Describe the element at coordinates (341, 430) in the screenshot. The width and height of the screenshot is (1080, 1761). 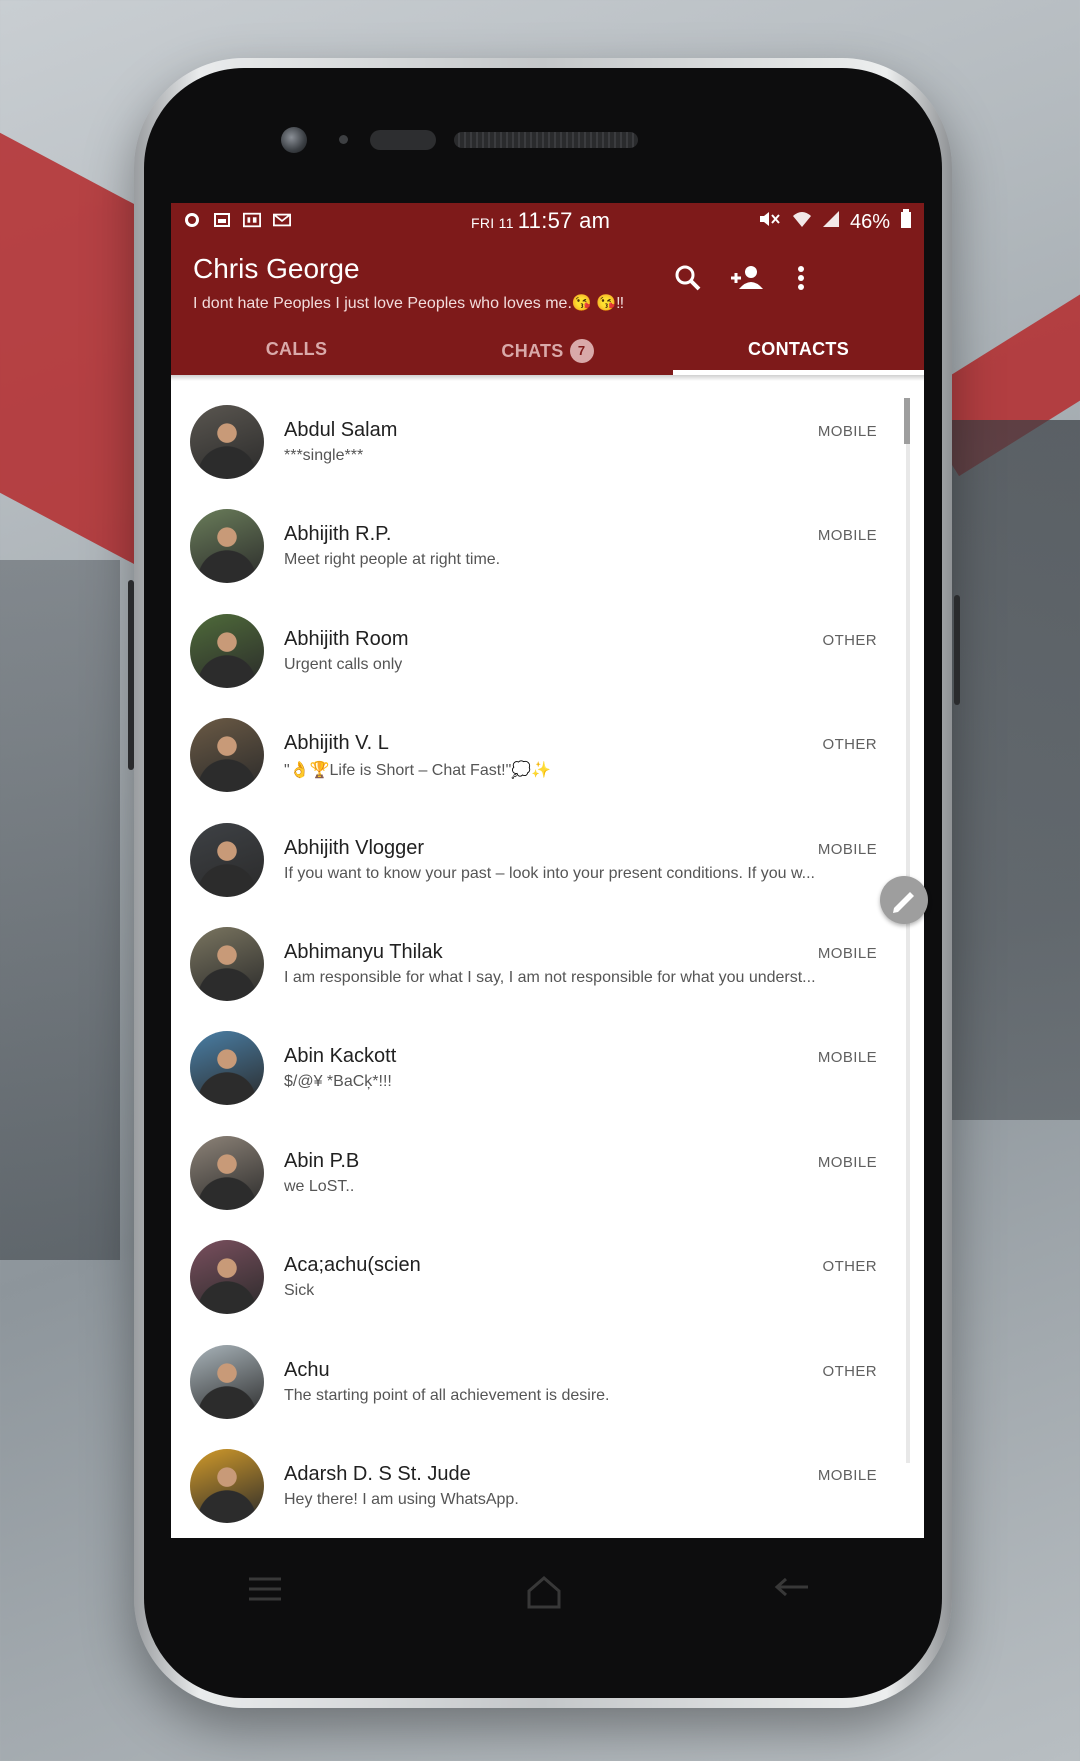
I see `contact-name: Abdul Salam` at that location.